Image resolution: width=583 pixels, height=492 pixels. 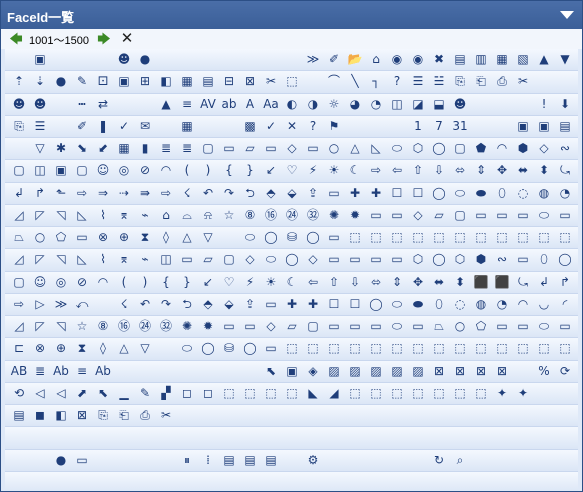 What do you see at coordinates (229, 304) in the screenshot?
I see `face-id-icon: ⬙` at bounding box center [229, 304].